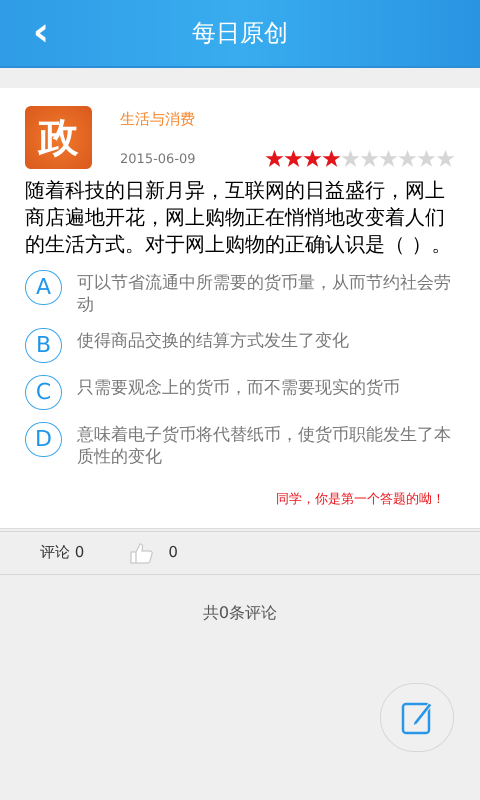 The width and height of the screenshot is (480, 800). Describe the element at coordinates (158, 159) in the screenshot. I see `date-text: 2015-06-09` at that location.